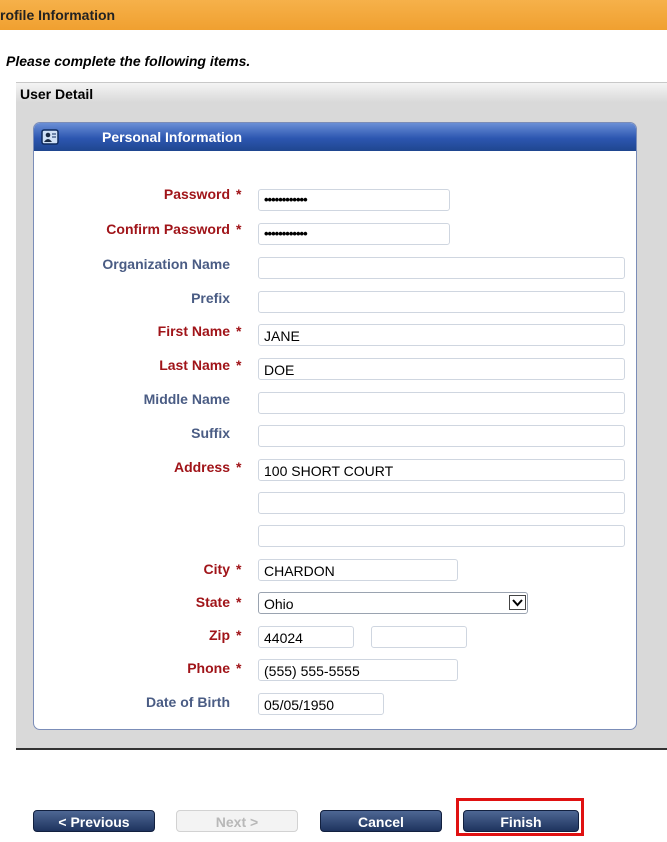 This screenshot has height=842, width=667. Describe the element at coordinates (210, 433) in the screenshot. I see `suffix-label: Suffix` at that location.